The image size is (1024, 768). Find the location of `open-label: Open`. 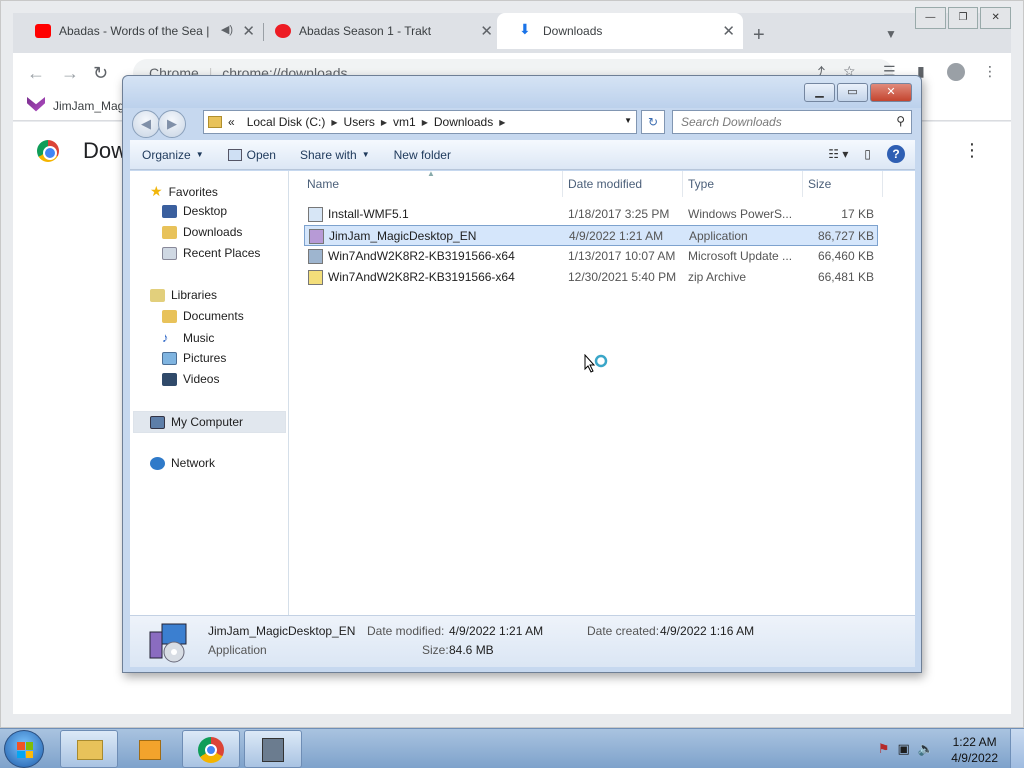

open-label: Open is located at coordinates (261, 154).